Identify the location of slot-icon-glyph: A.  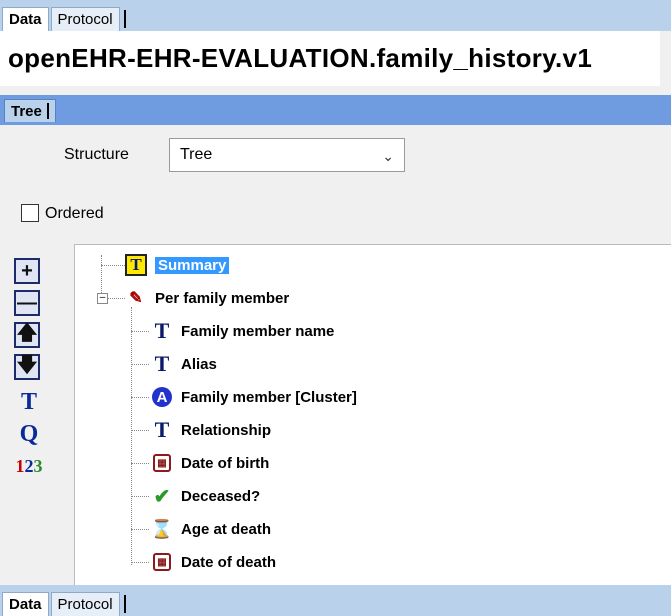
(162, 397).